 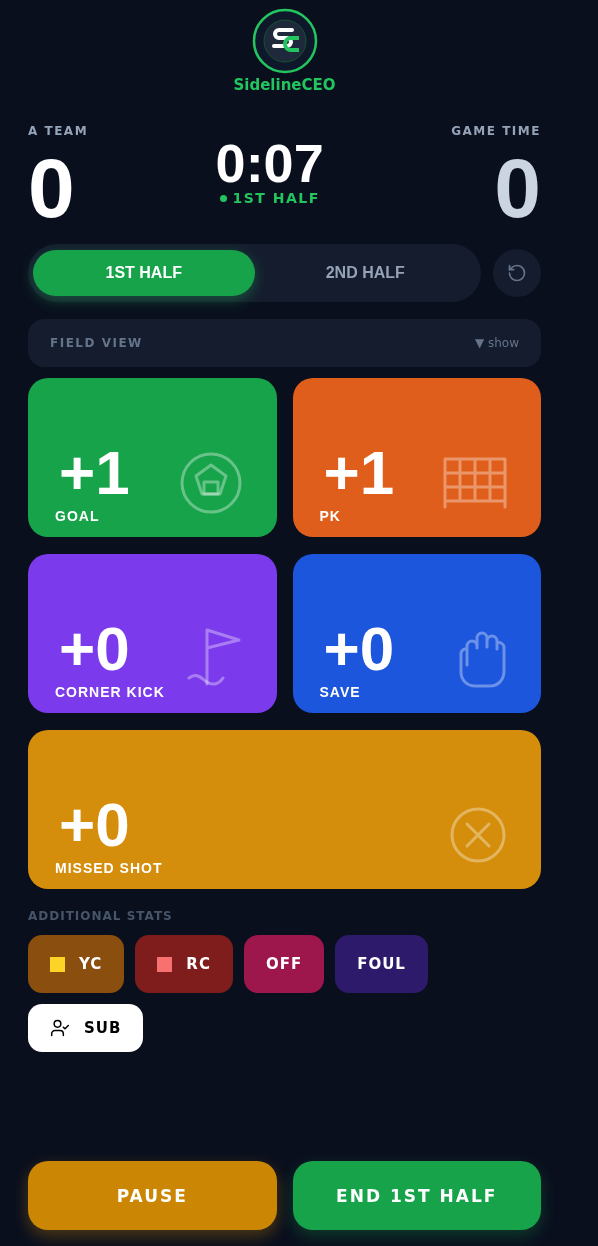 What do you see at coordinates (184, 964) in the screenshot?
I see `stat-chip: RC` at bounding box center [184, 964].